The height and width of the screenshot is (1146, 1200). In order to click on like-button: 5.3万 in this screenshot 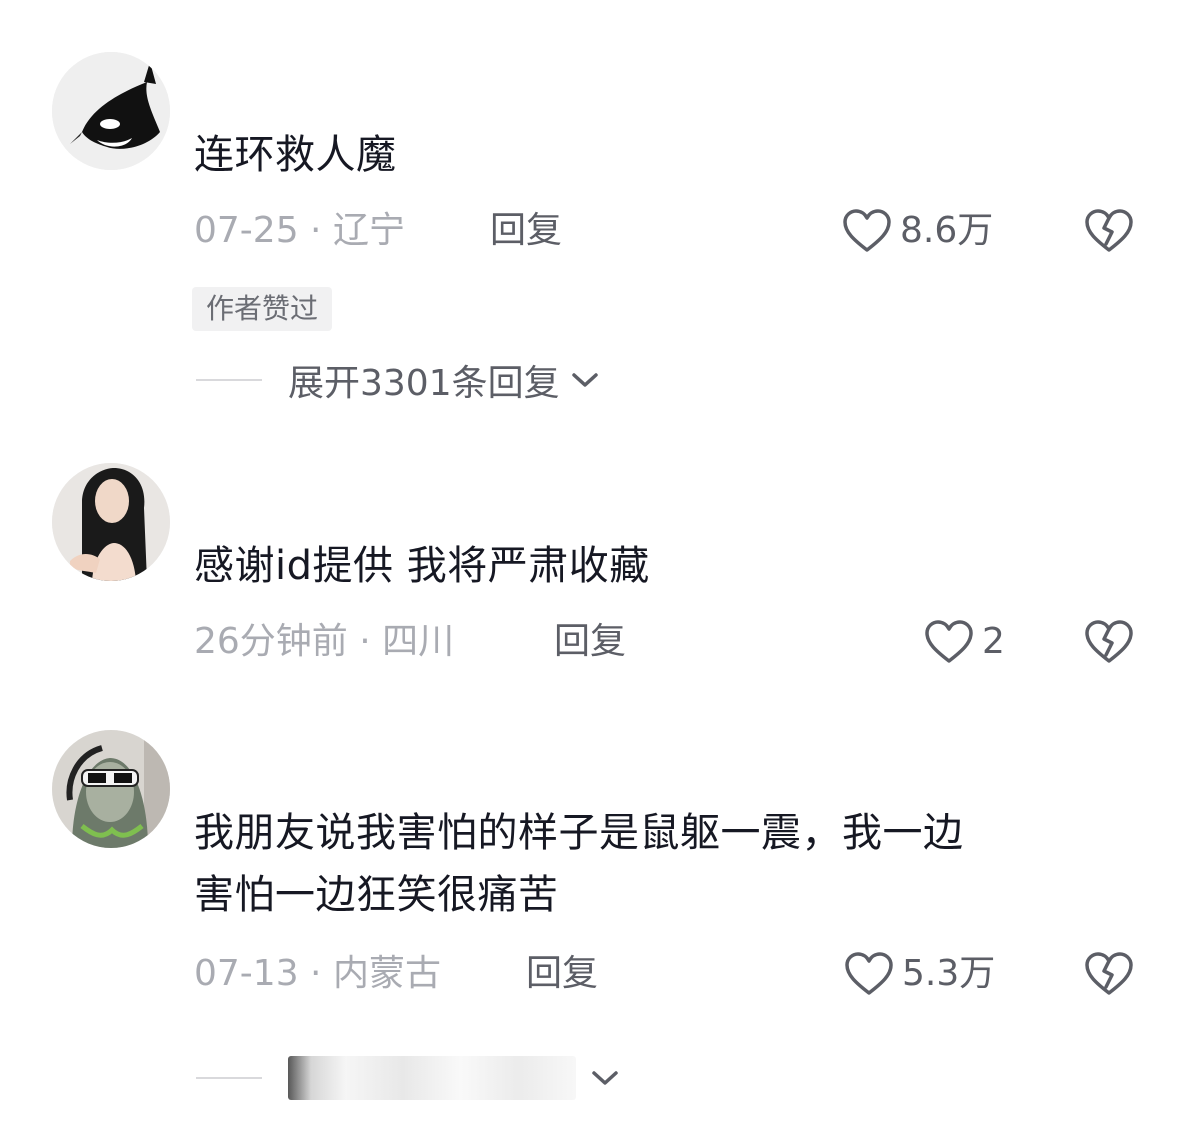, I will do `click(919, 974)`.